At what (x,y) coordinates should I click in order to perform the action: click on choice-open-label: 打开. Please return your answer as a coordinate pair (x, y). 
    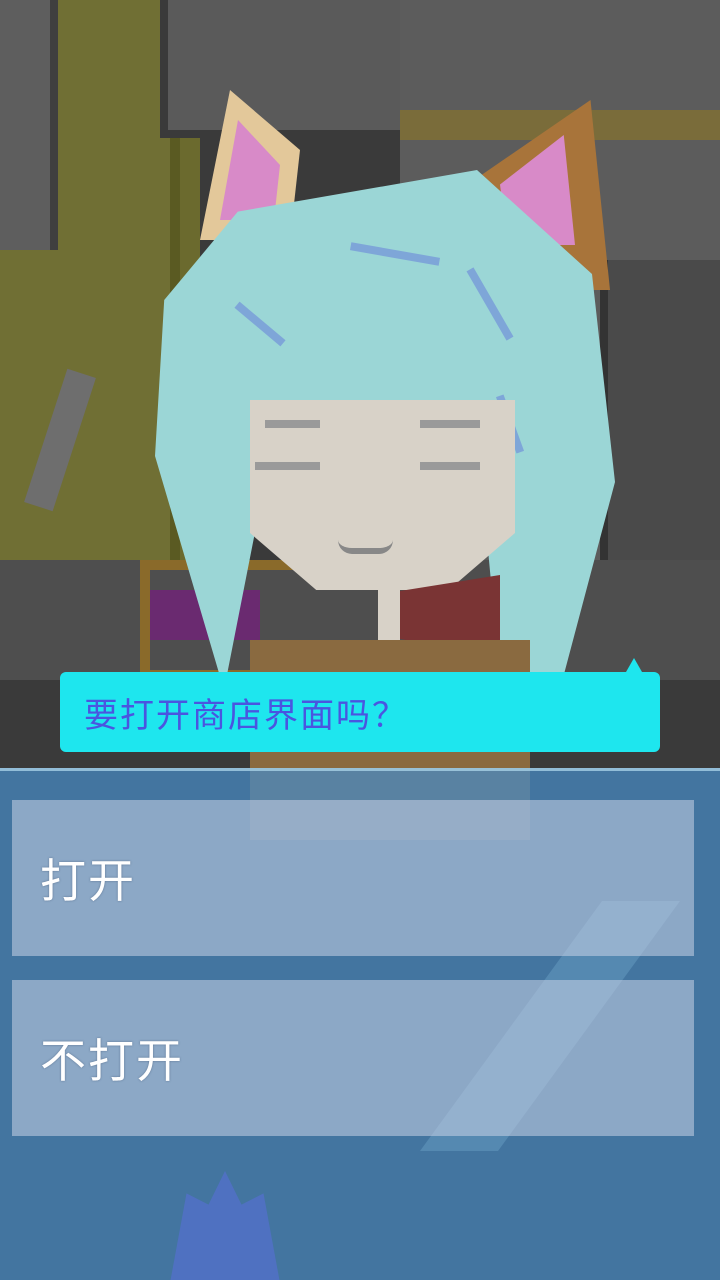
    Looking at the image, I should click on (88, 881).